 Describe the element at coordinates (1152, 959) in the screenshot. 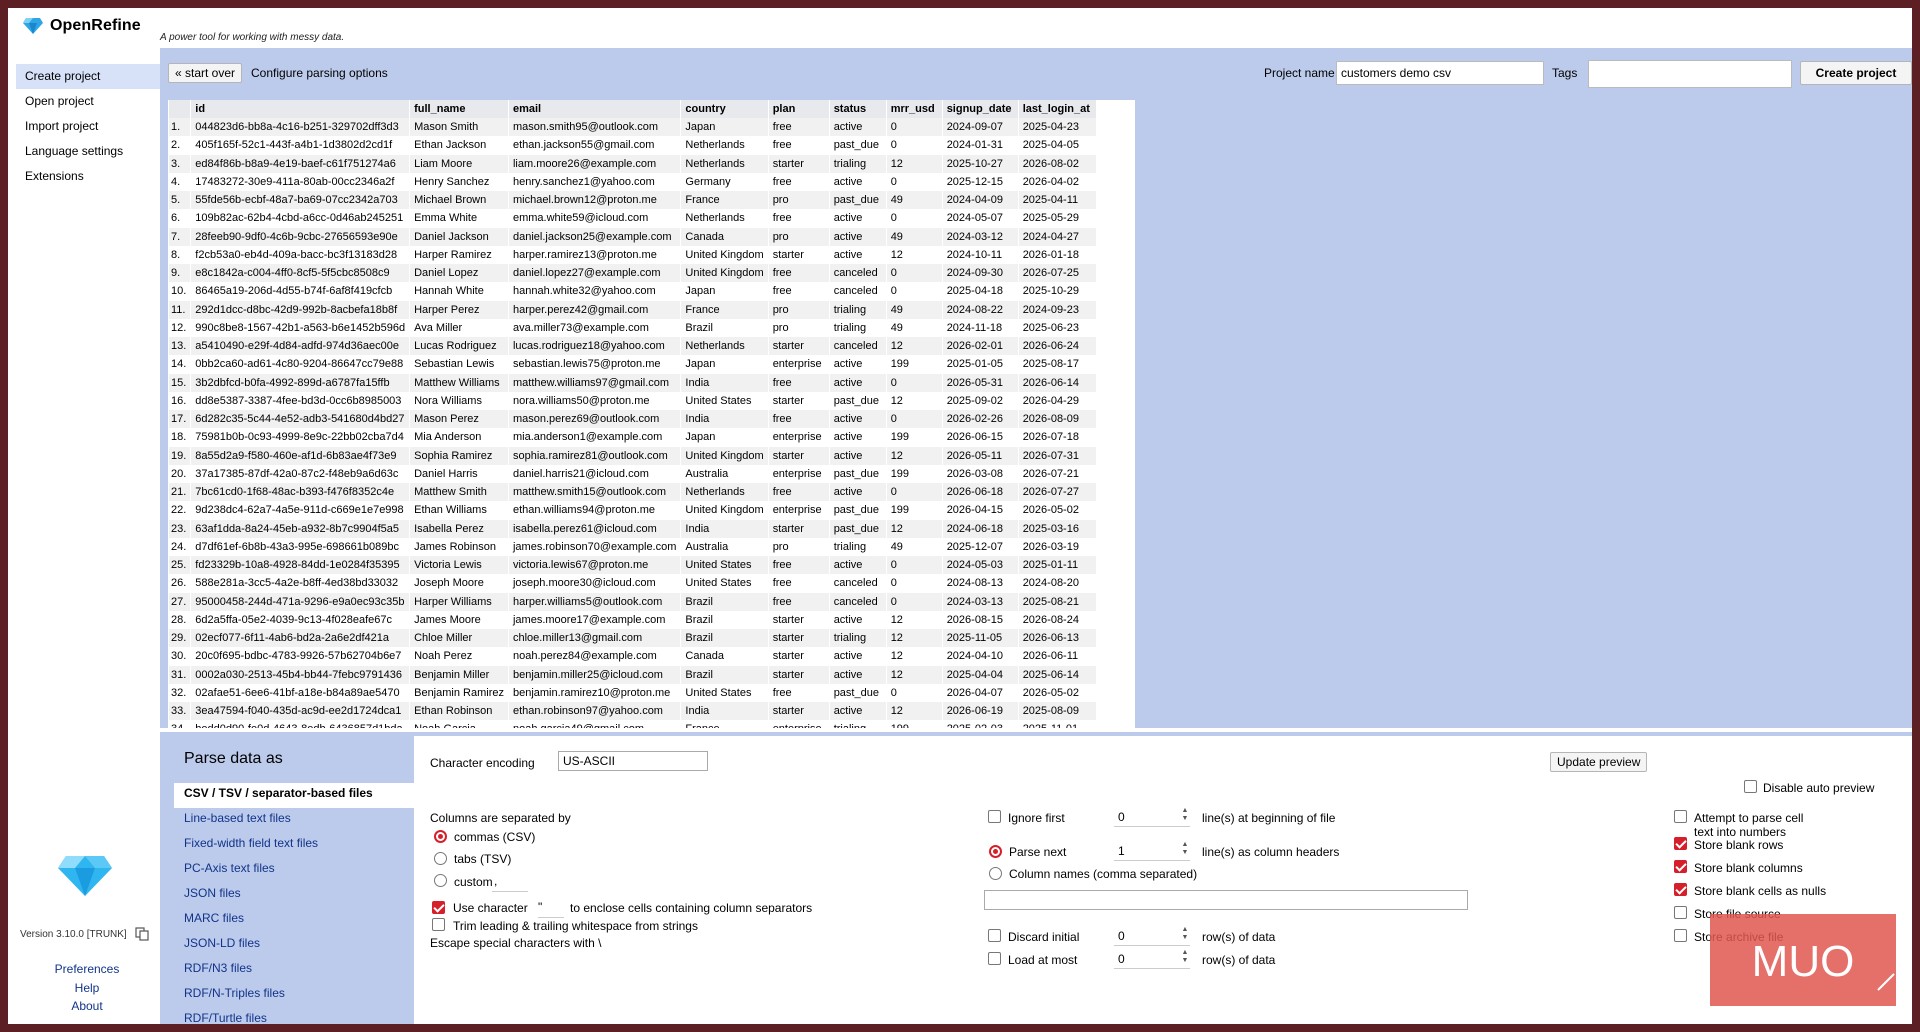

I see `load-at-most-stepper: 0 ▲ ▼` at that location.